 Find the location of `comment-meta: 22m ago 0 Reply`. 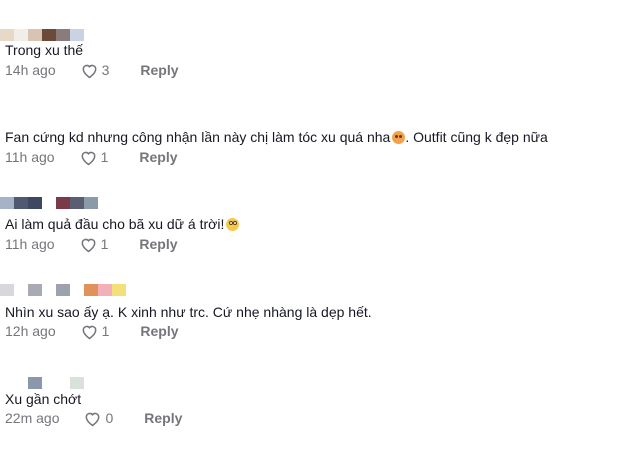

comment-meta: 22m ago 0 Reply is located at coordinates (93, 418).